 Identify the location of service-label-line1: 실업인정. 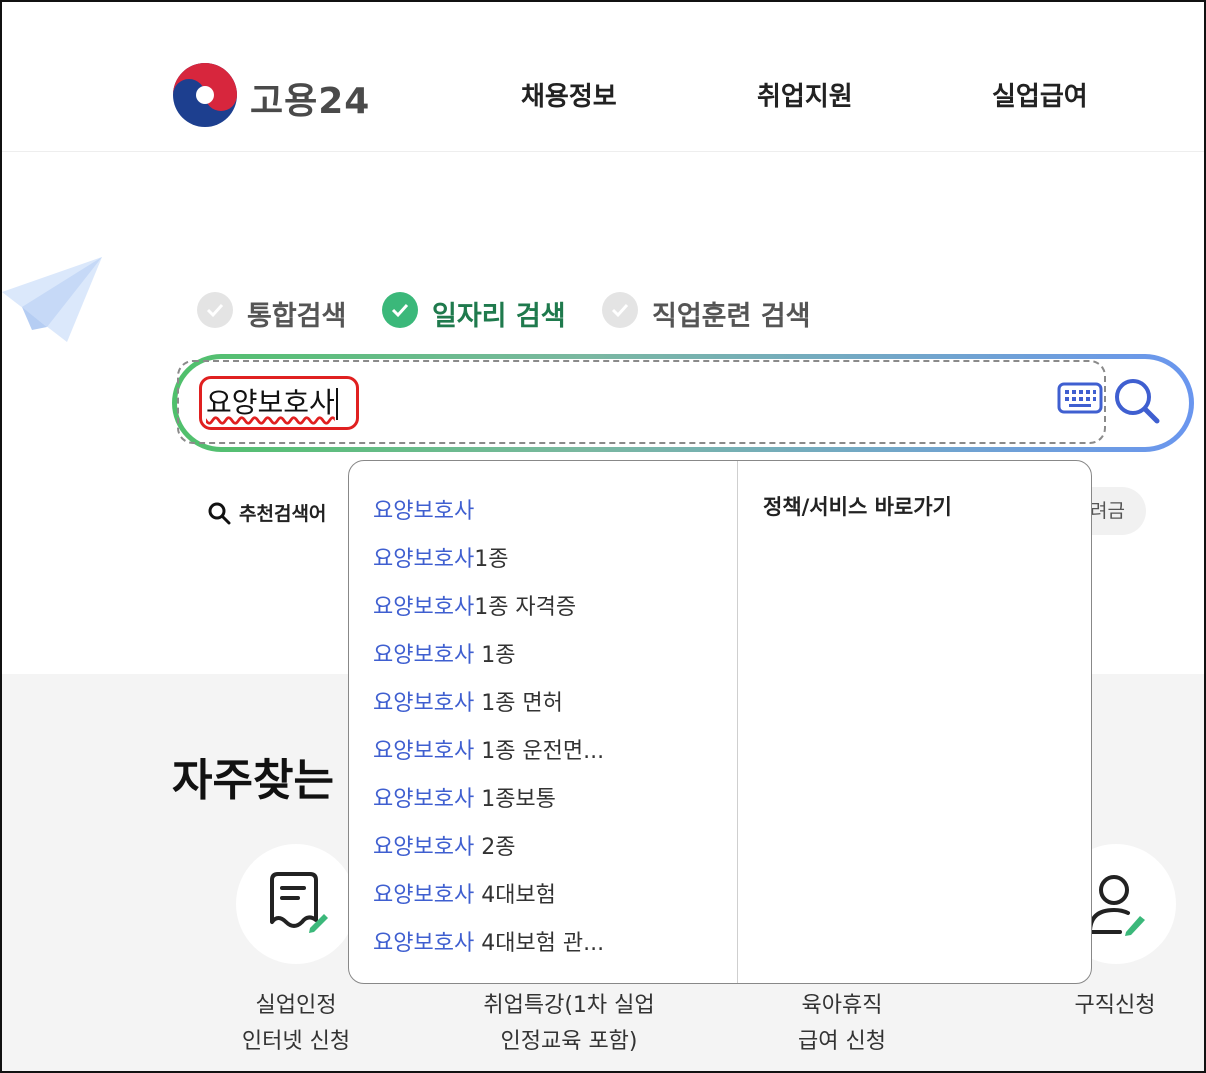
(296, 1005).